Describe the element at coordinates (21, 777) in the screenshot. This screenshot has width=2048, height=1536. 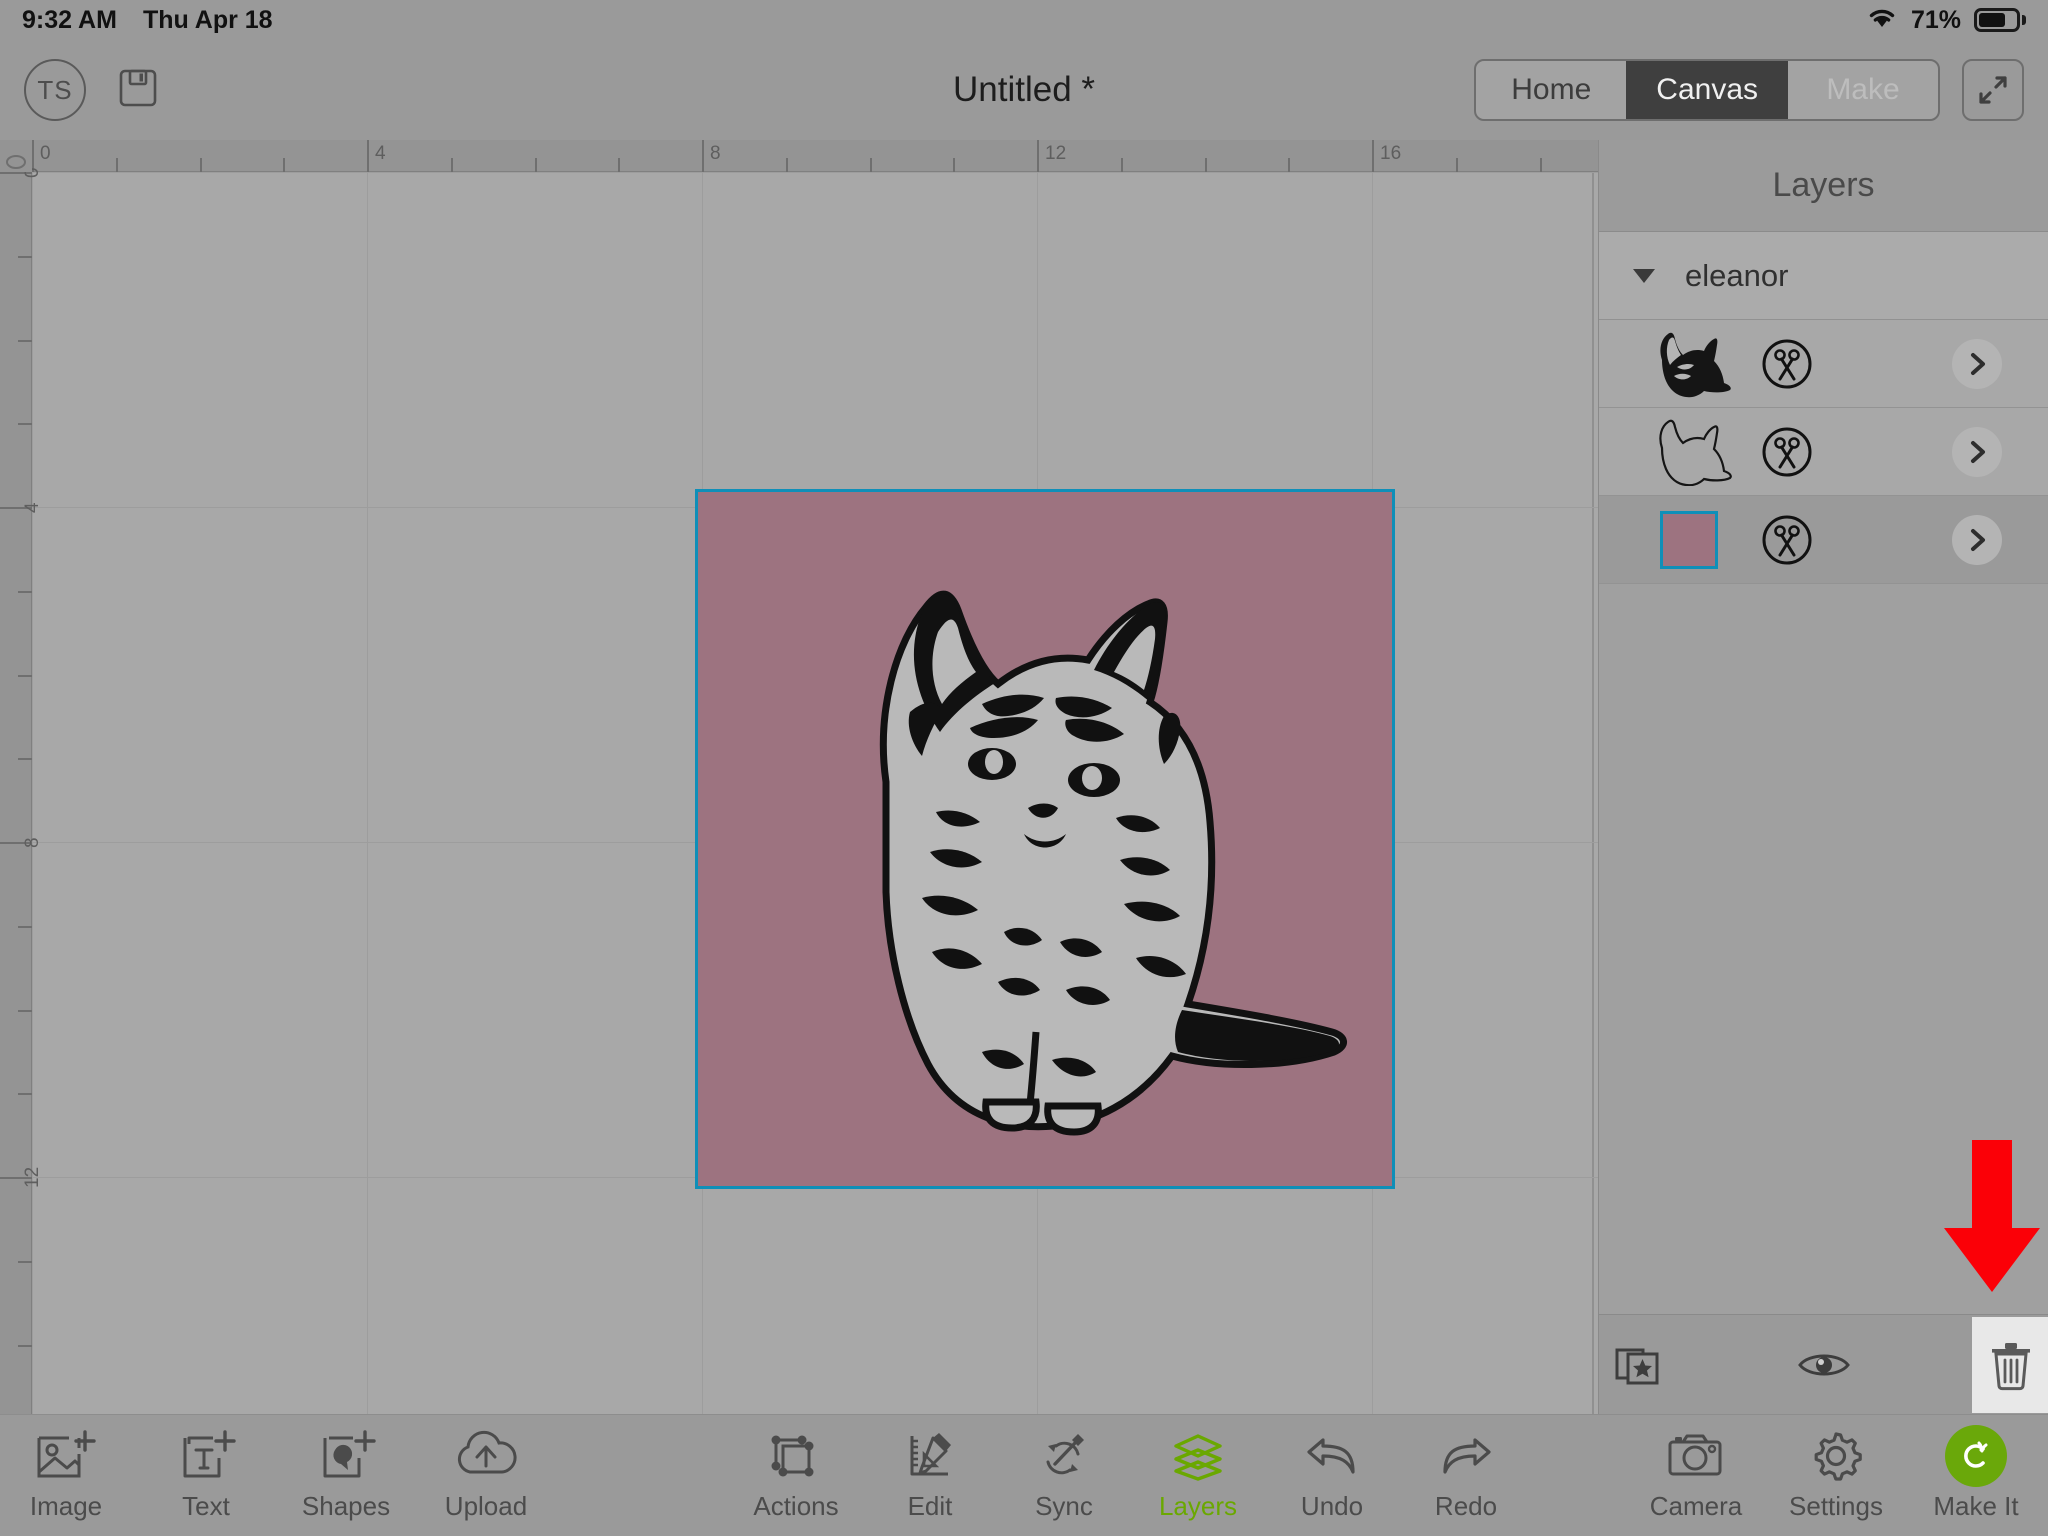
I see `vertical-ruler: 0 4 8 12` at that location.